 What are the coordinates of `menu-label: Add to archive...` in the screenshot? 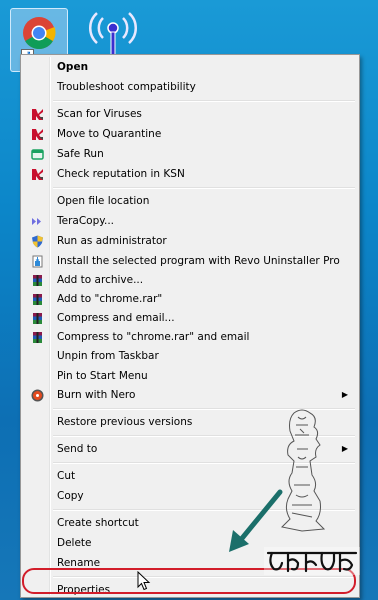 It's located at (100, 280).